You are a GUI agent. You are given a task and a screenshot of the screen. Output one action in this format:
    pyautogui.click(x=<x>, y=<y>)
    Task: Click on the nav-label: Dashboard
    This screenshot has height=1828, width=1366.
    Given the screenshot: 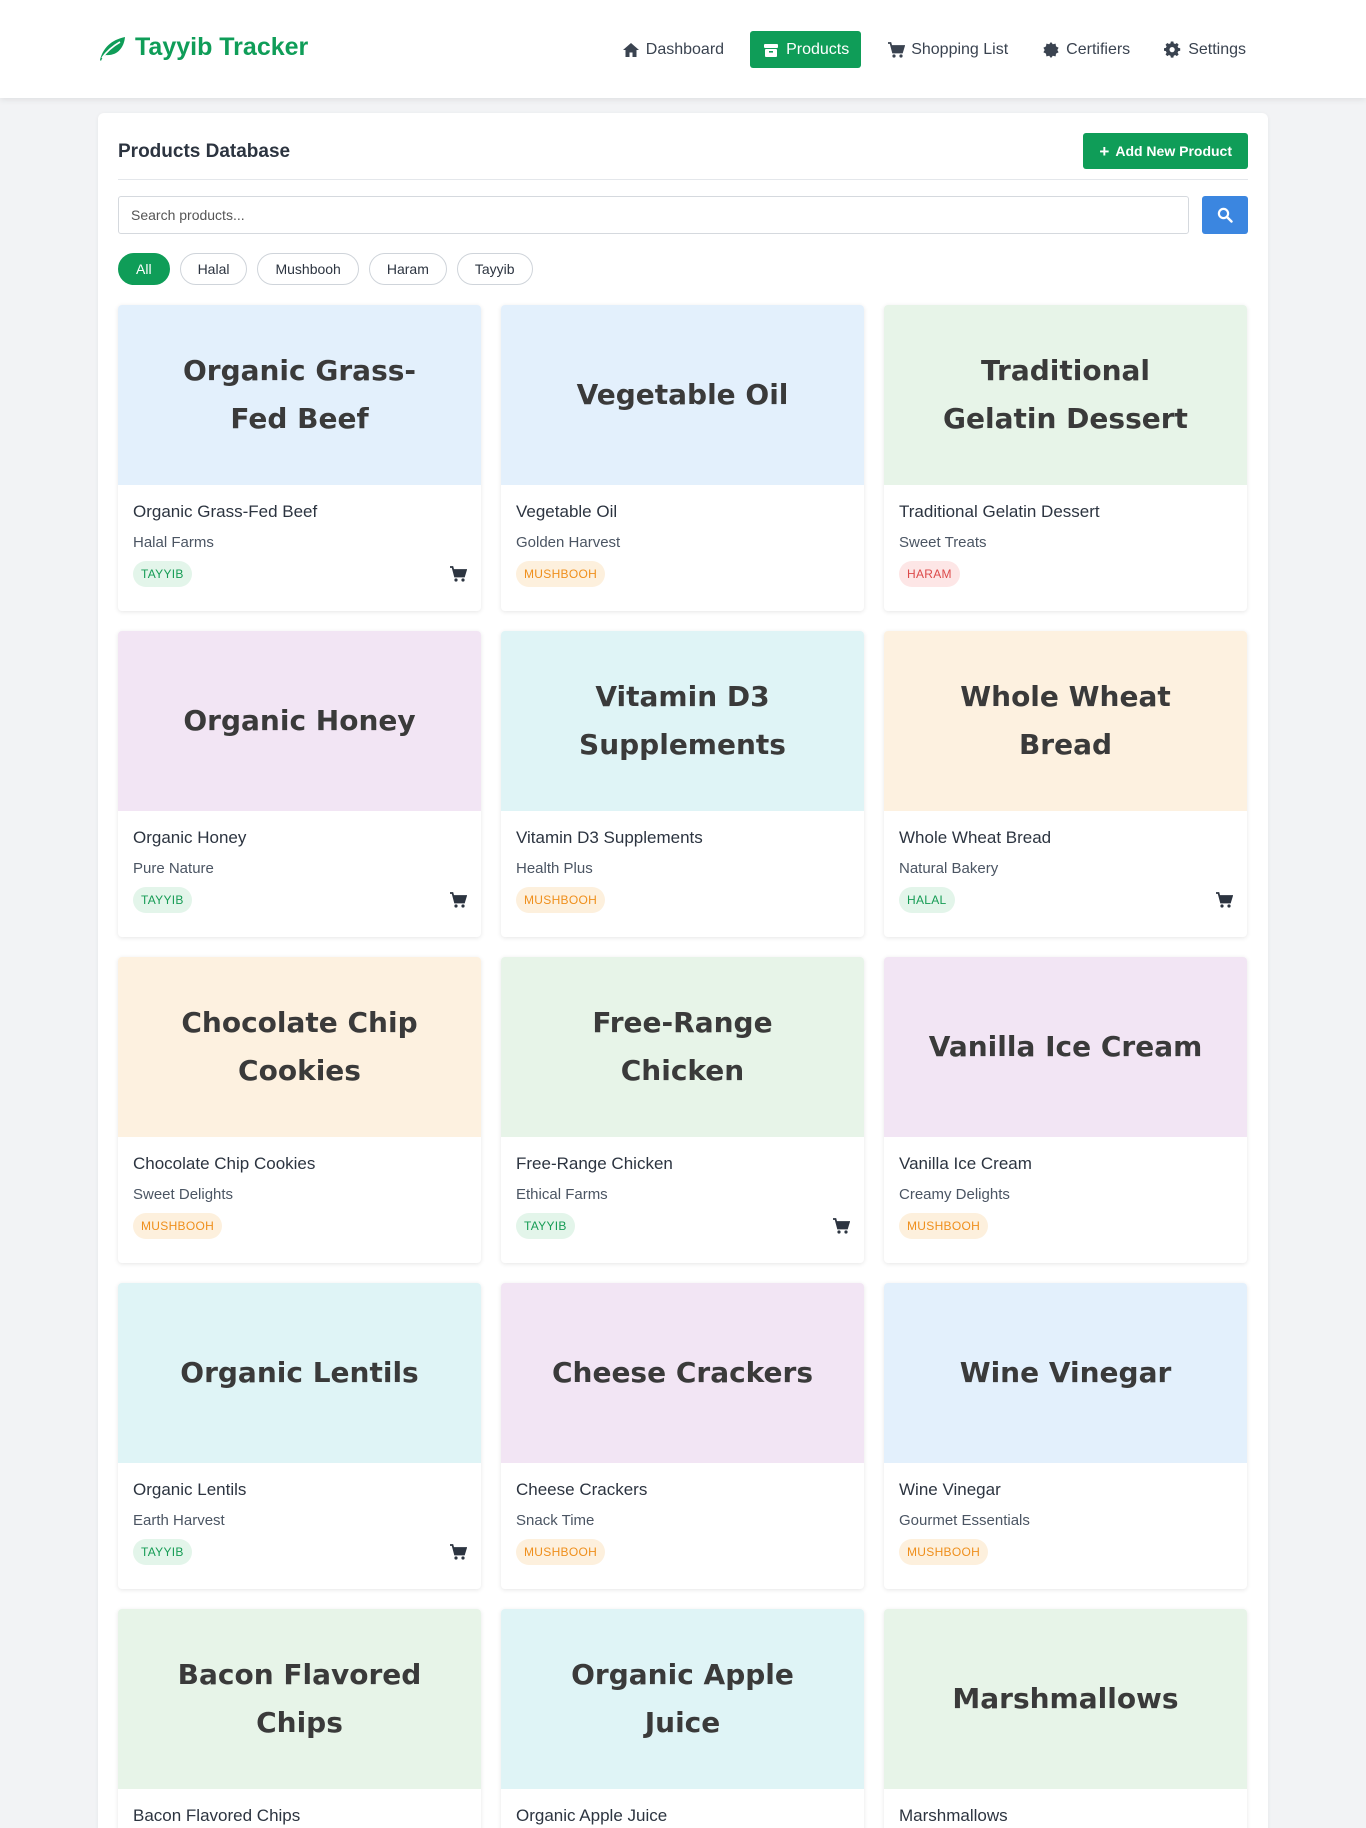 What is the action you would take?
    pyautogui.click(x=685, y=49)
    